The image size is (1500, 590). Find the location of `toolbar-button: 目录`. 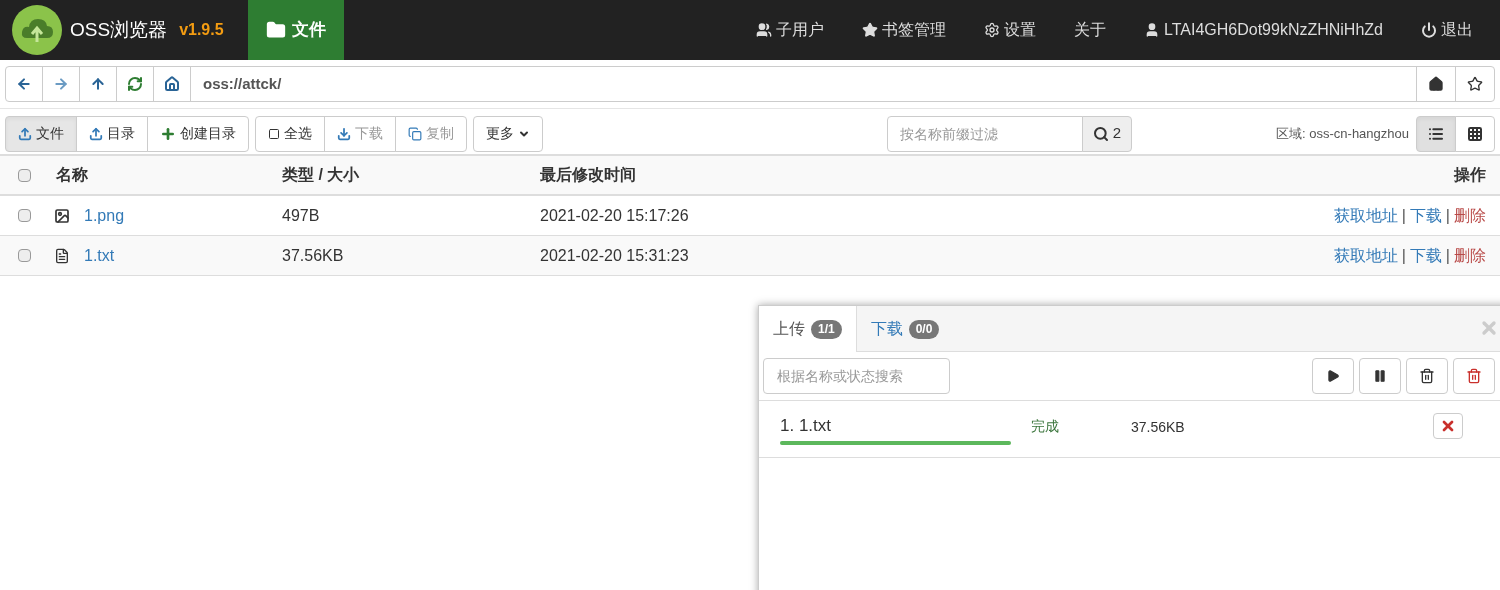

toolbar-button: 目录 is located at coordinates (112, 133).